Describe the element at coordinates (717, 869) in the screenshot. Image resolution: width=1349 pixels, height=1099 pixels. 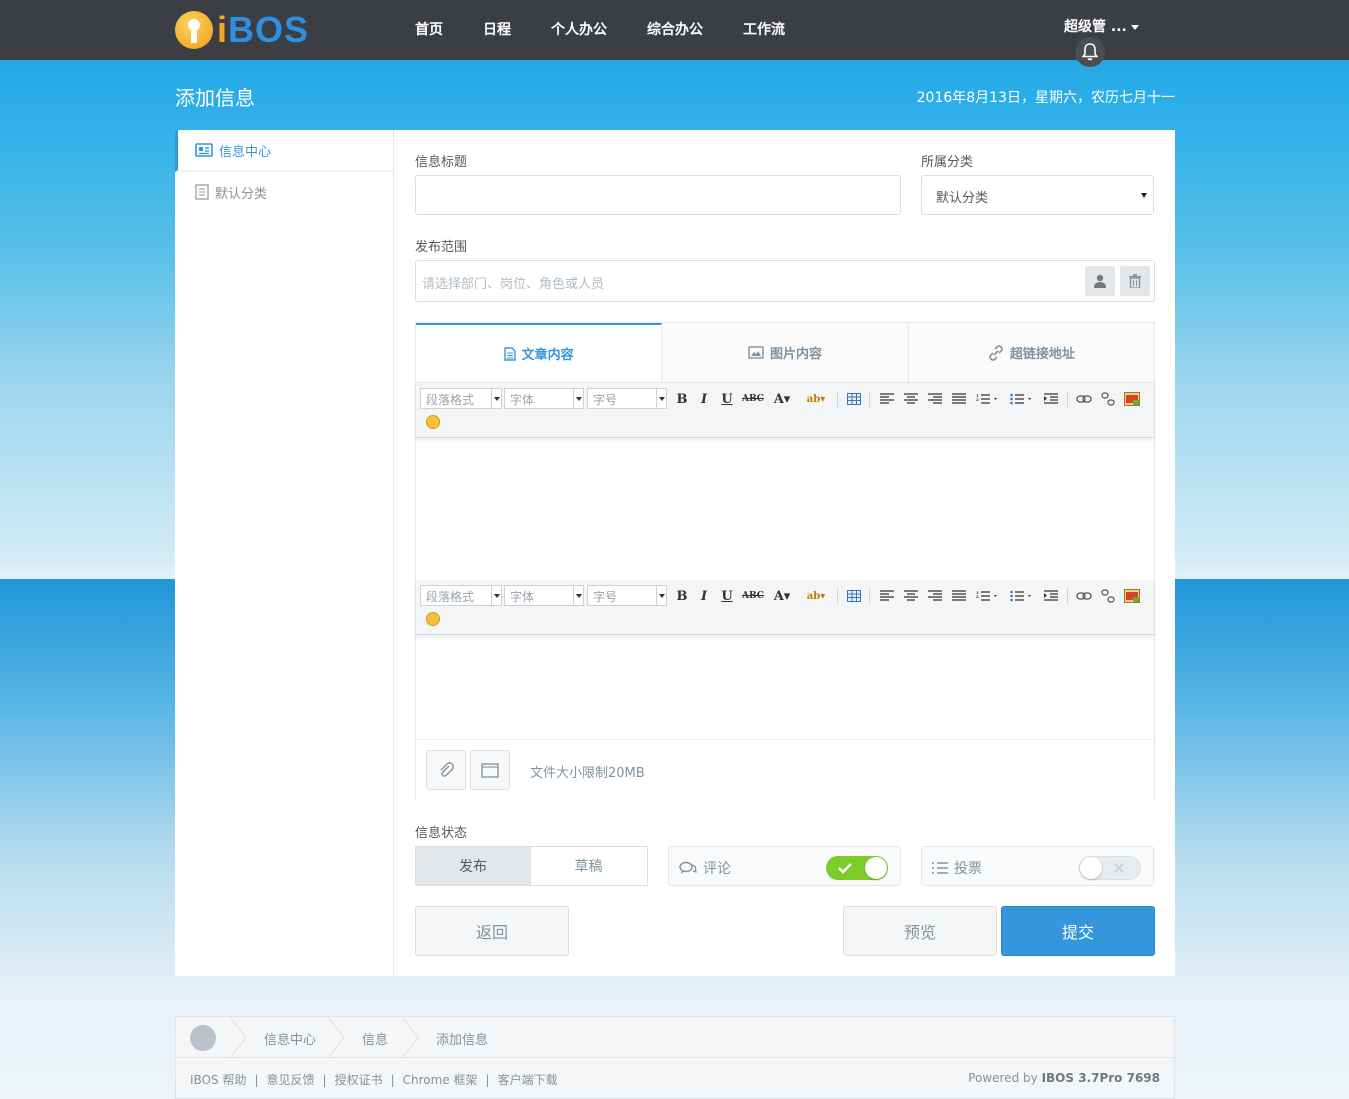
I see `comment-label: 评论` at that location.